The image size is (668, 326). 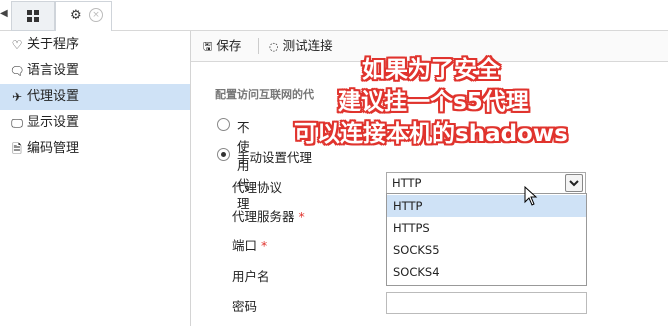 I want to click on password-field, so click(x=486, y=303).